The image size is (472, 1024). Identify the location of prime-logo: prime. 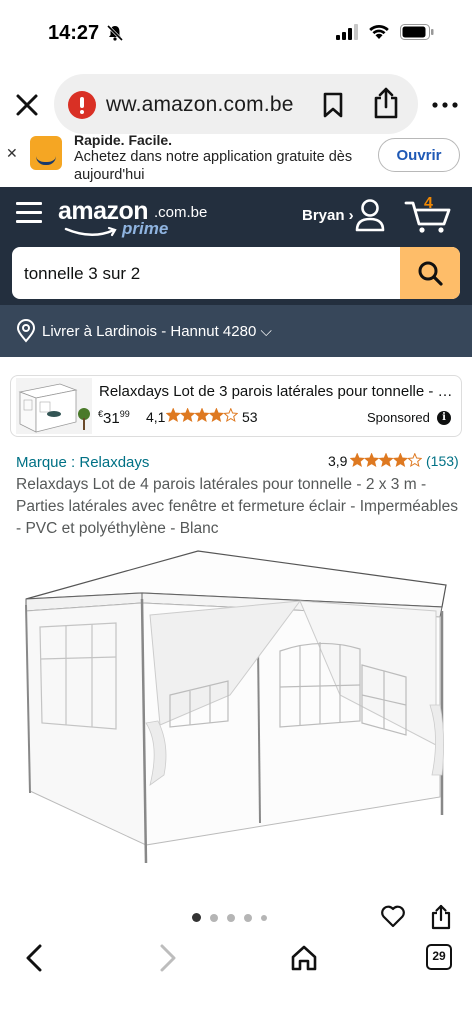
(145, 228).